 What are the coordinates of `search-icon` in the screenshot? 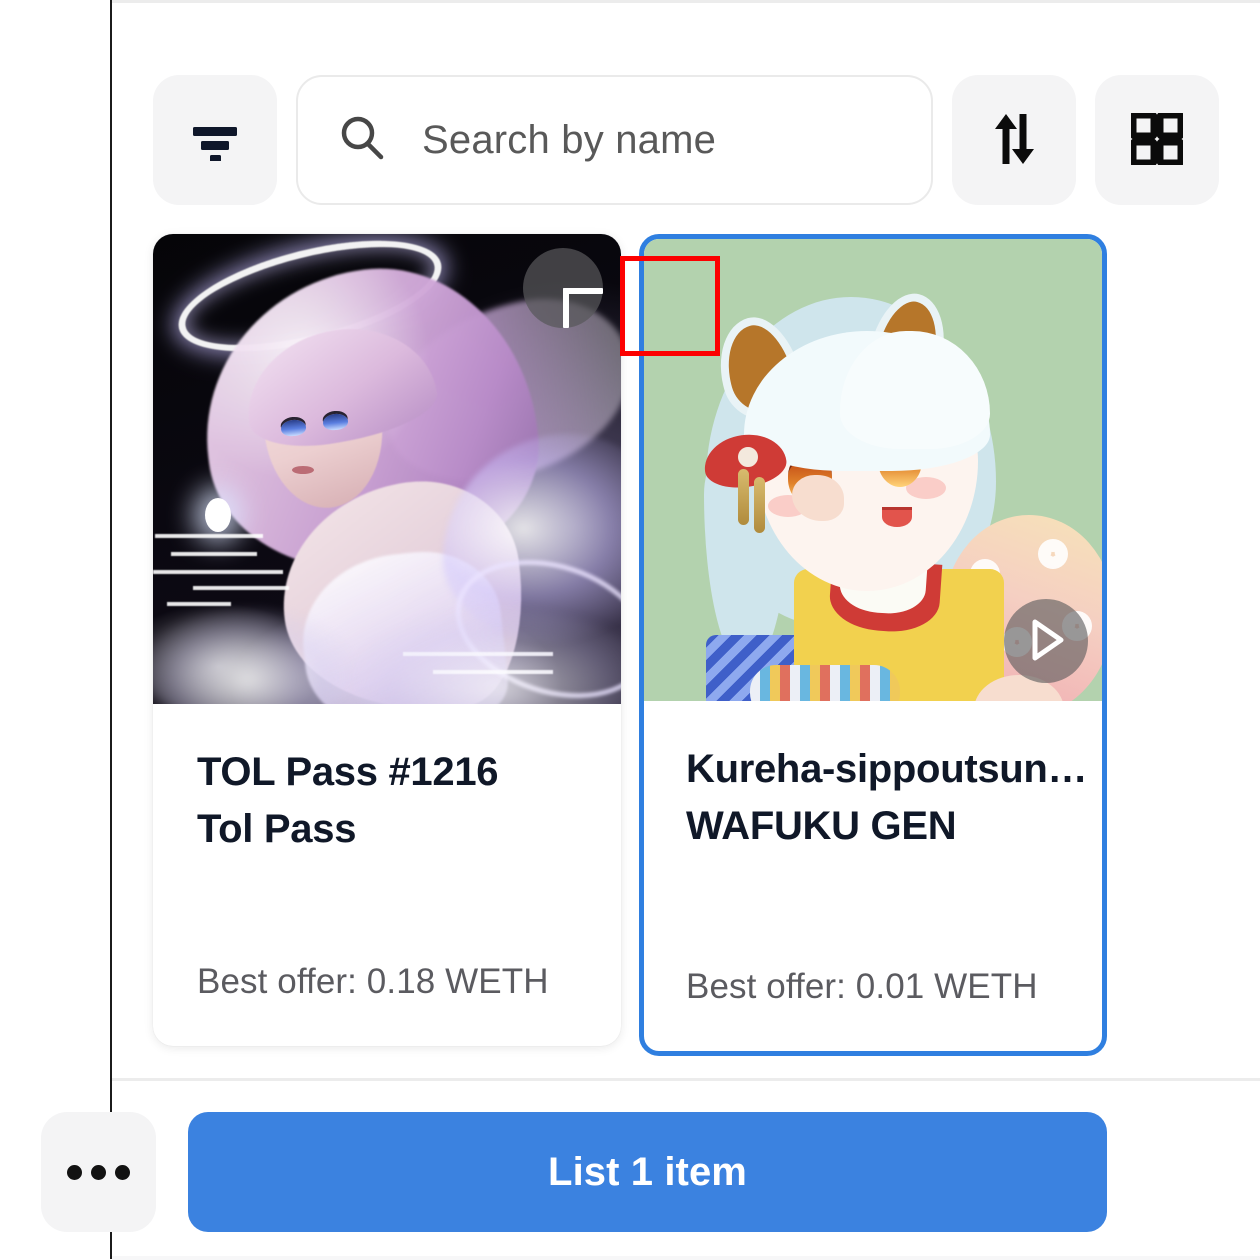 It's located at (362, 140).